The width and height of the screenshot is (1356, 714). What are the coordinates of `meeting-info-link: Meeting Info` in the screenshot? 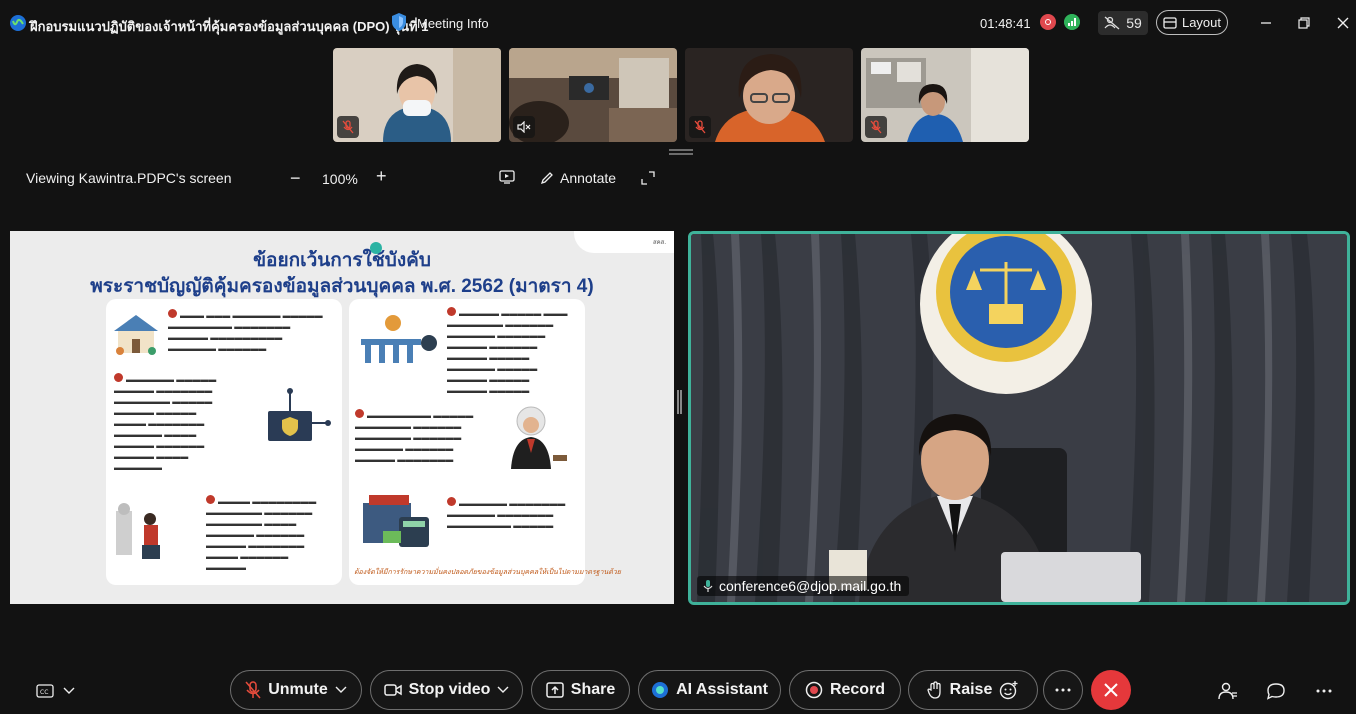 It's located at (453, 23).